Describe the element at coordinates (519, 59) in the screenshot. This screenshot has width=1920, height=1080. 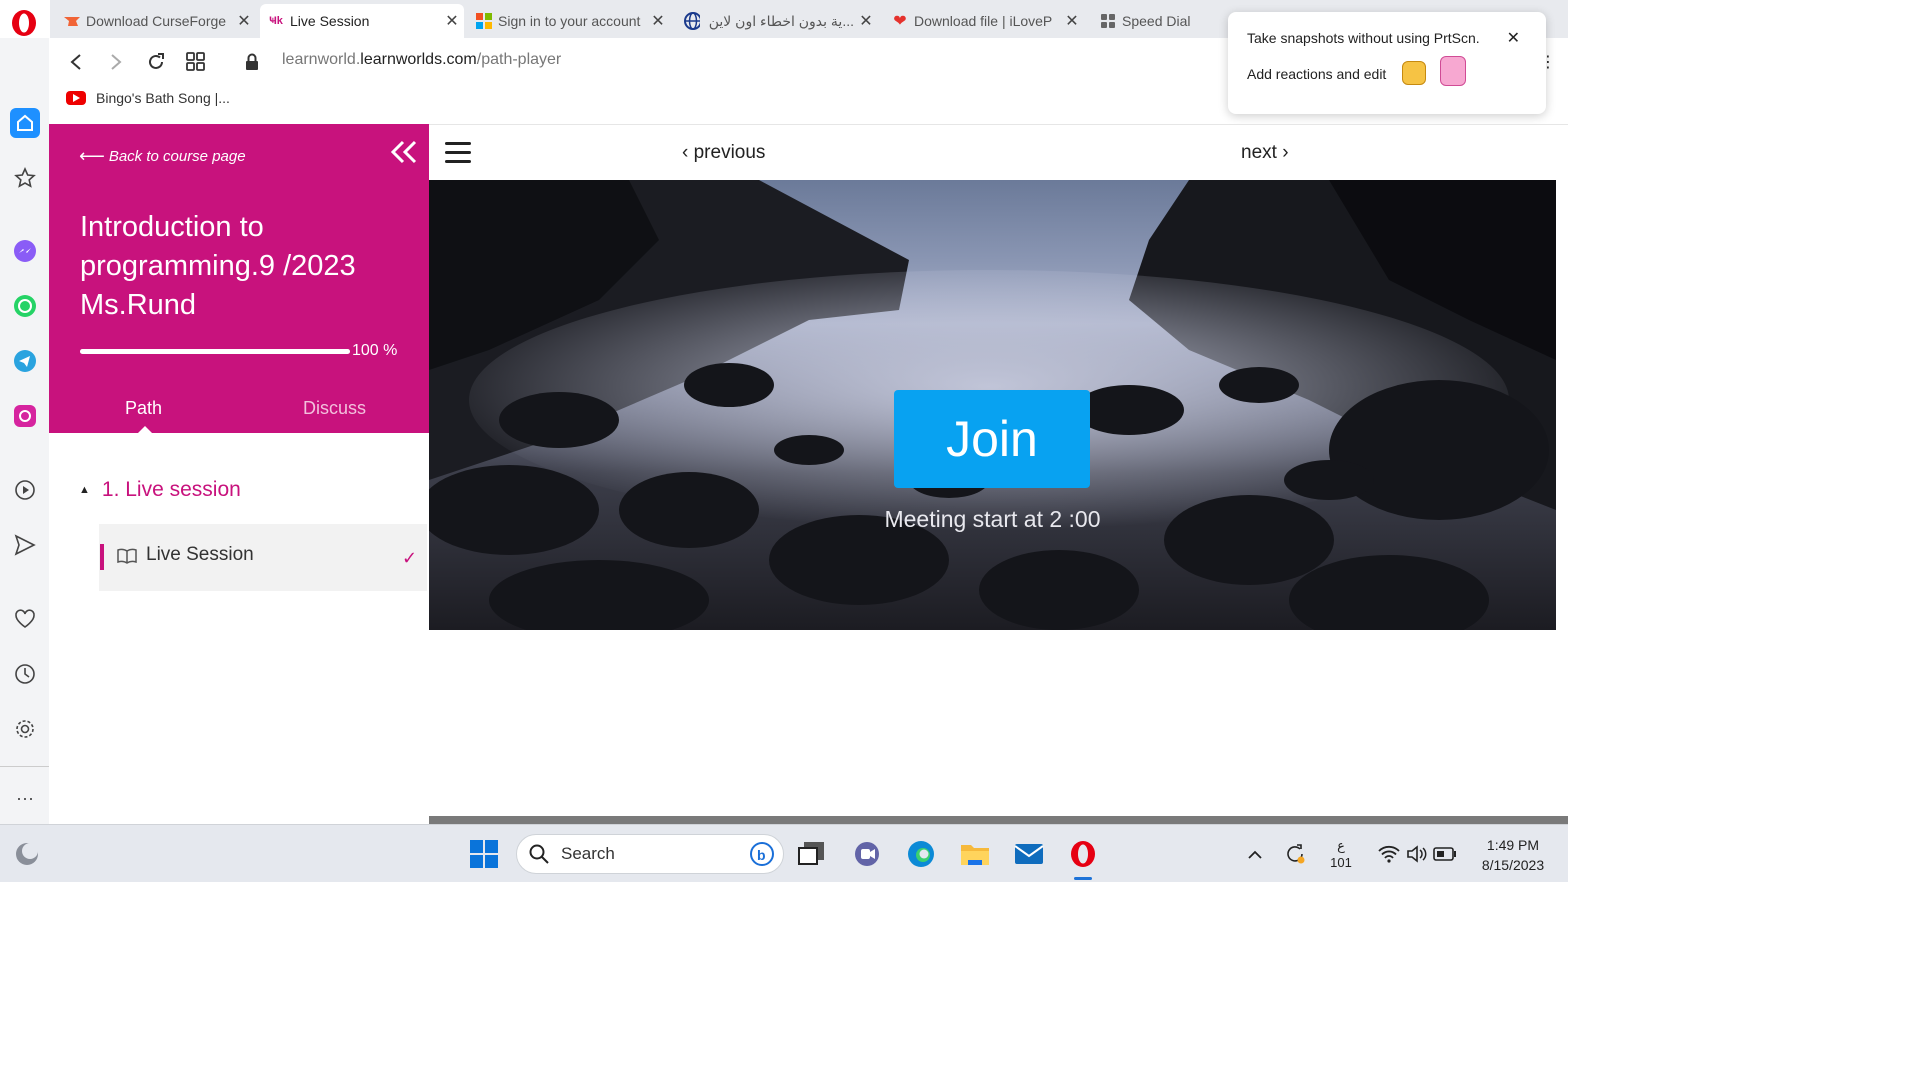
I see `url-path: /path-player` at that location.